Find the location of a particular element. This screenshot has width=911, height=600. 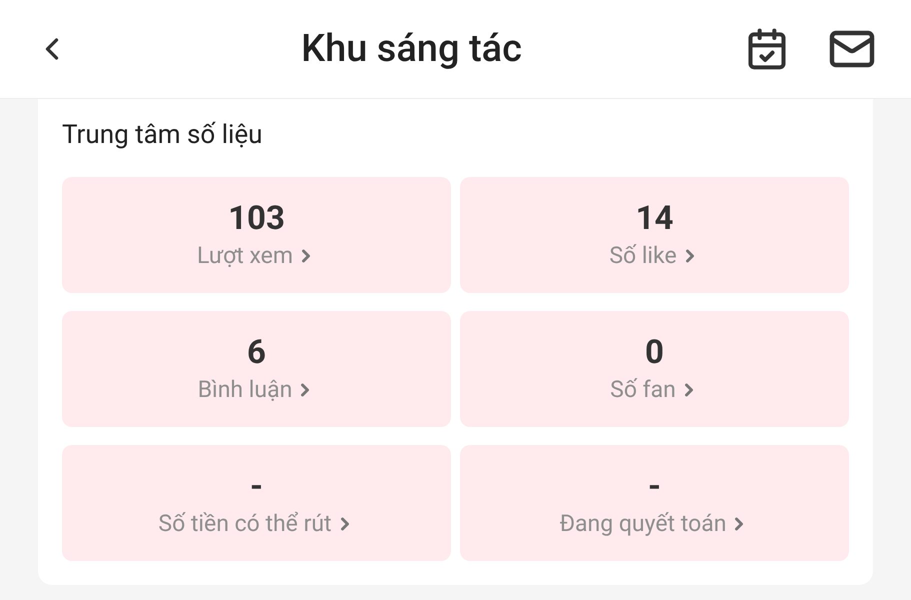

stat-tile: - Đang quyết toán is located at coordinates (654, 503).